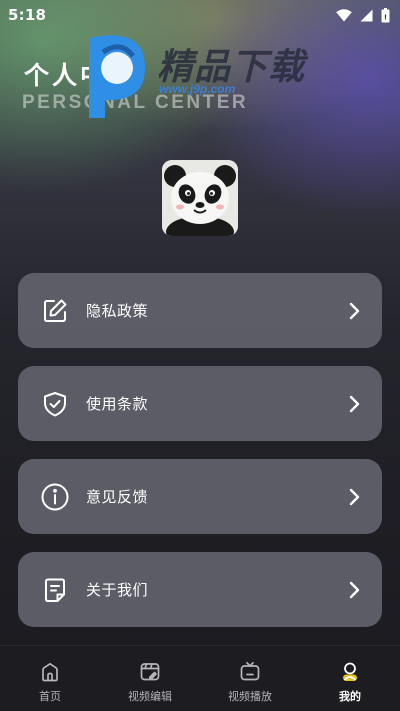  I want to click on info-icon, so click(55, 497).